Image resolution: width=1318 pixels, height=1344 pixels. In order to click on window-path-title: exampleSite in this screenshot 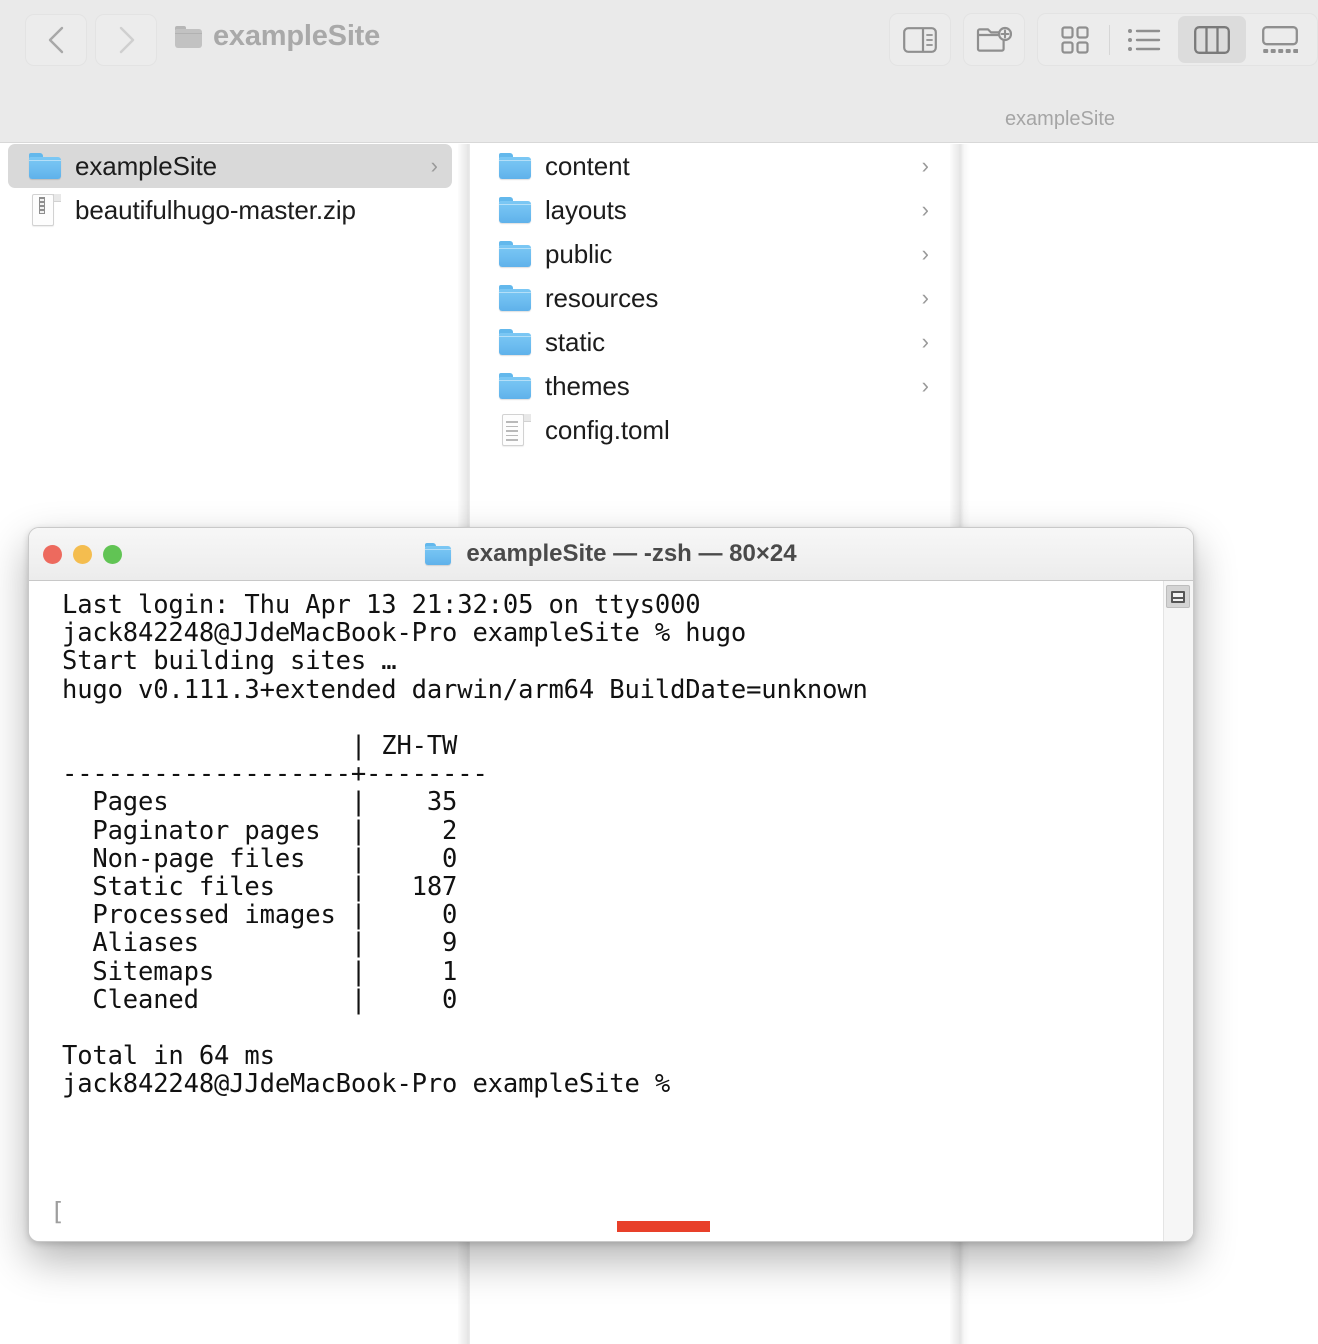, I will do `click(277, 36)`.